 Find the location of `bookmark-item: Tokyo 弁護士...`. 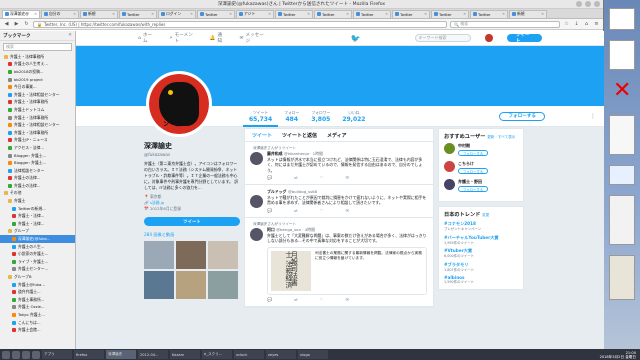

bookmark-item: Tokyo 弁護士... is located at coordinates (37, 315).